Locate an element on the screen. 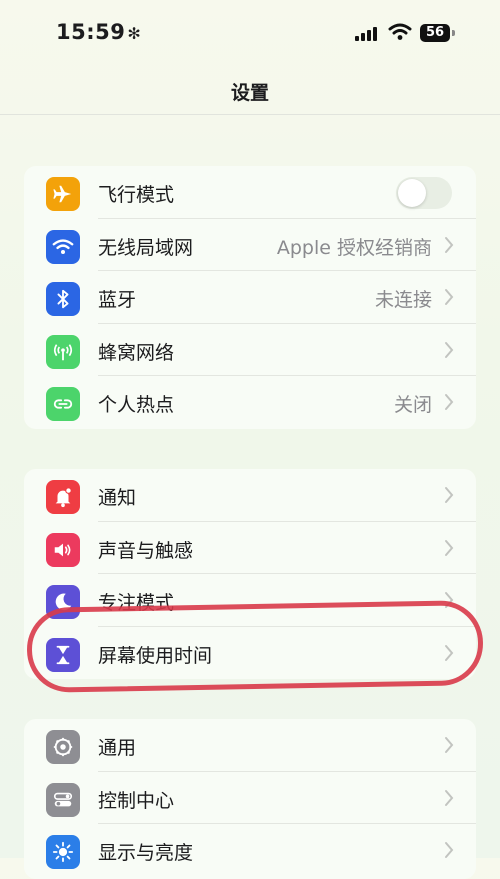 This screenshot has width=500, height=879. navigation-bar: 设置 is located at coordinates (250, 92).